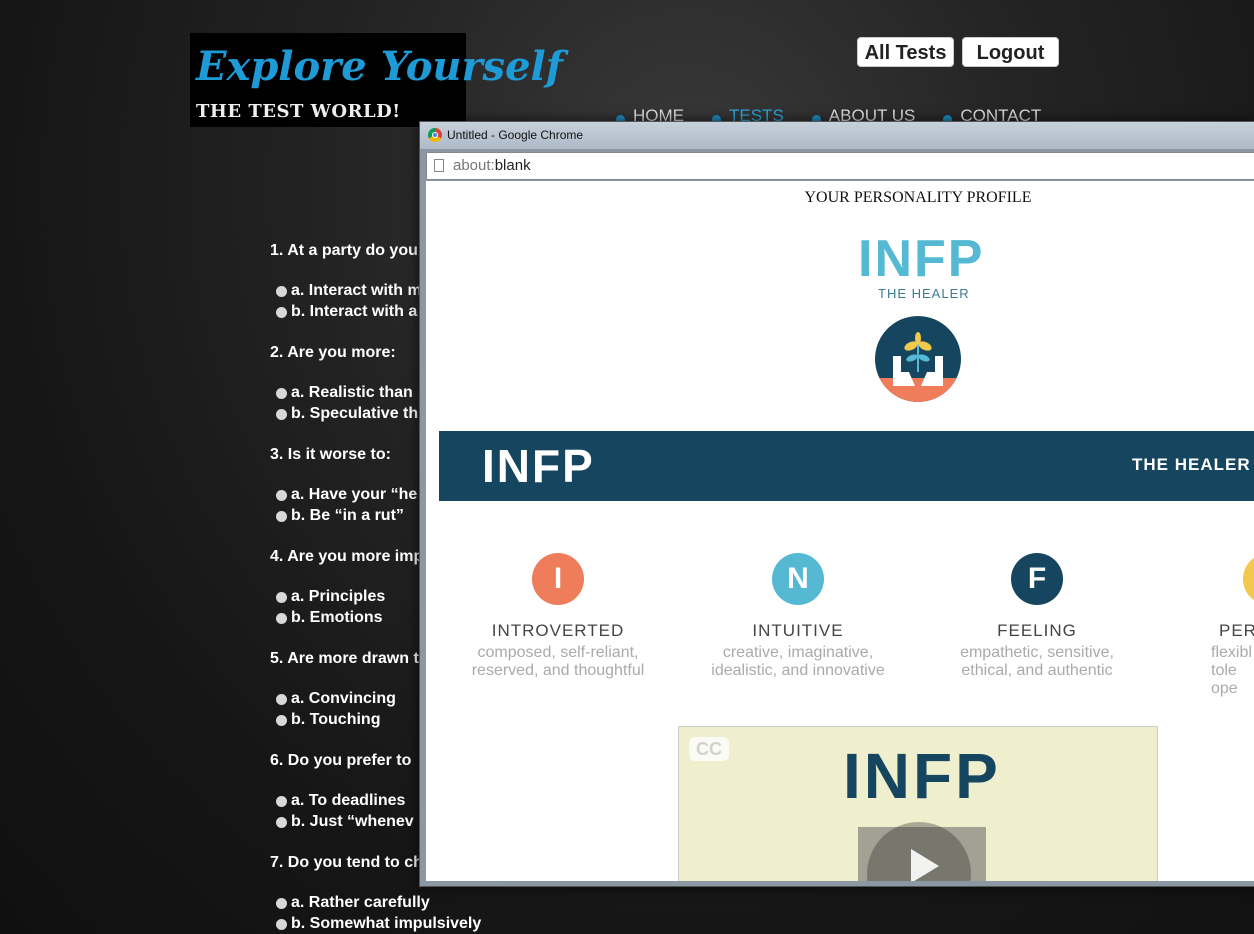 The height and width of the screenshot is (934, 1254). Describe the element at coordinates (1037, 579) in the screenshot. I see `trait-letter-circle: F` at that location.